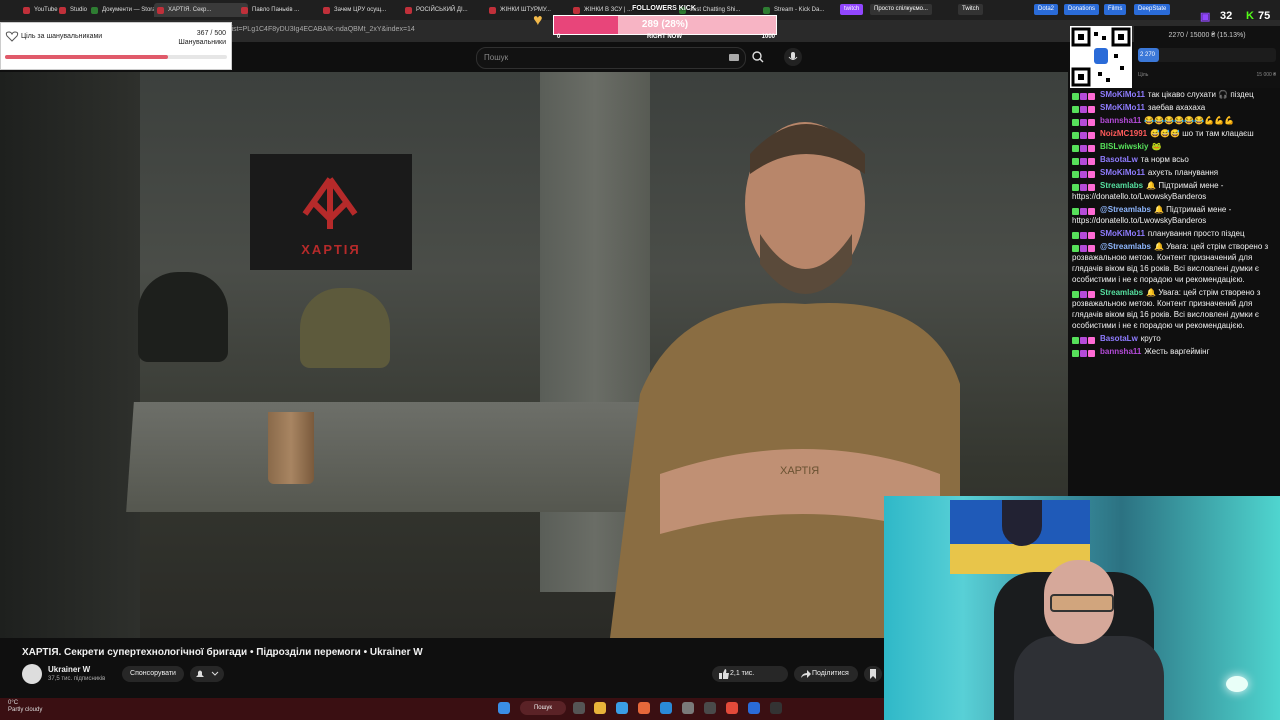 This screenshot has width=1280, height=720. Describe the element at coordinates (1174, 338) in the screenshot. I see `chat-message: BasotaLw круто` at that location.